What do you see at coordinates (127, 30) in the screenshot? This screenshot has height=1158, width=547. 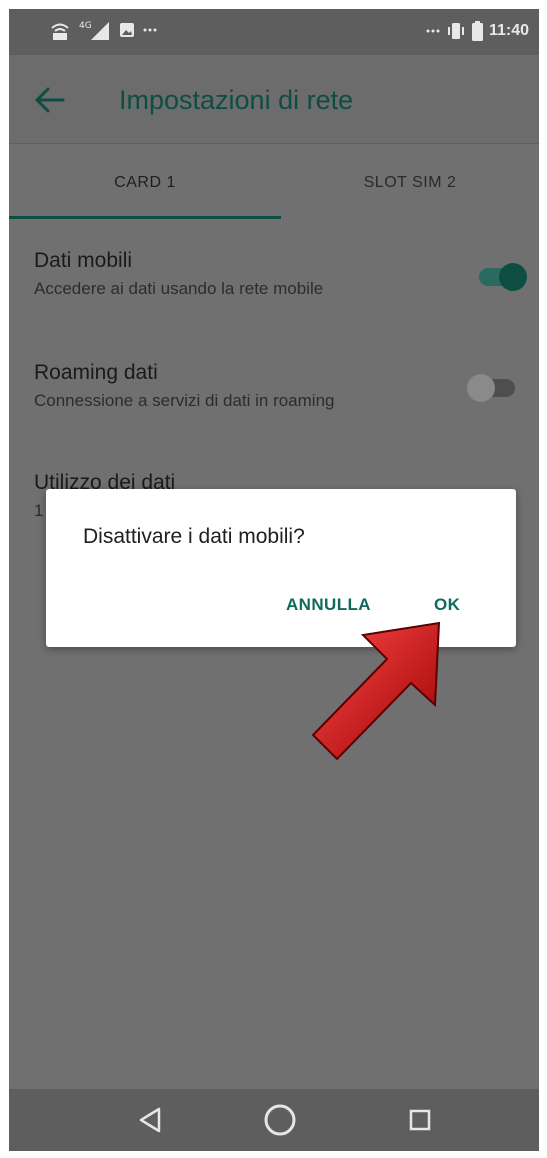 I see `image-notification-icon` at bounding box center [127, 30].